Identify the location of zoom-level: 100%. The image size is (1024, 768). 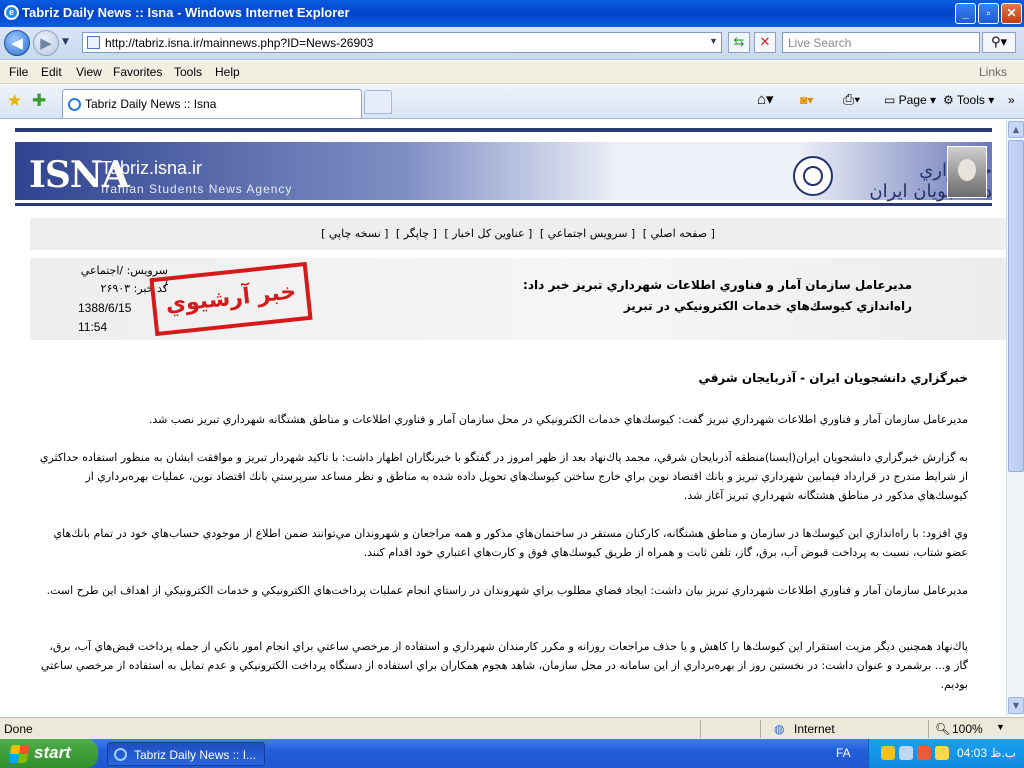
(967, 729).